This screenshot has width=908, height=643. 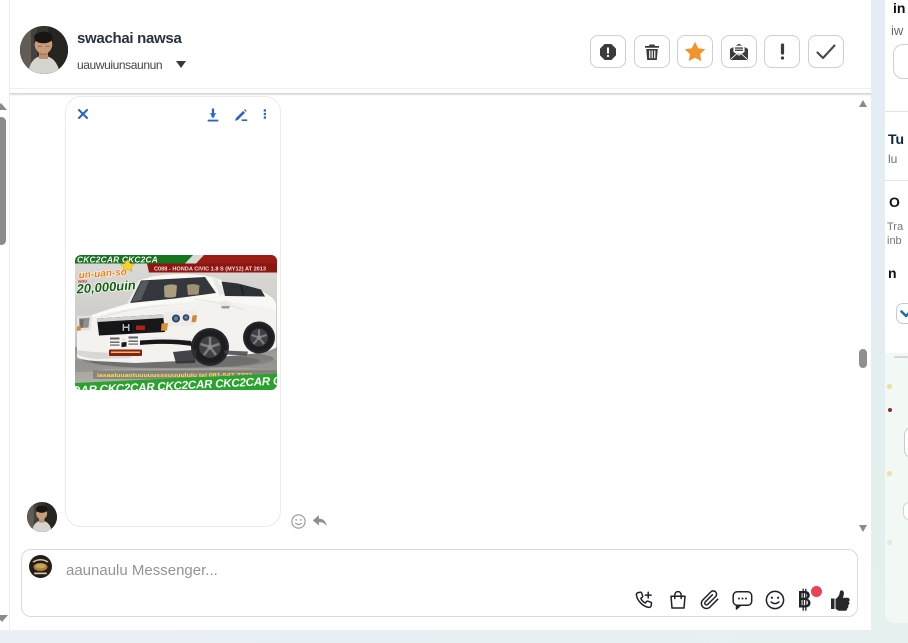 I want to click on svg-text: CKC2CAR CKC2CA, so click(x=117, y=259).